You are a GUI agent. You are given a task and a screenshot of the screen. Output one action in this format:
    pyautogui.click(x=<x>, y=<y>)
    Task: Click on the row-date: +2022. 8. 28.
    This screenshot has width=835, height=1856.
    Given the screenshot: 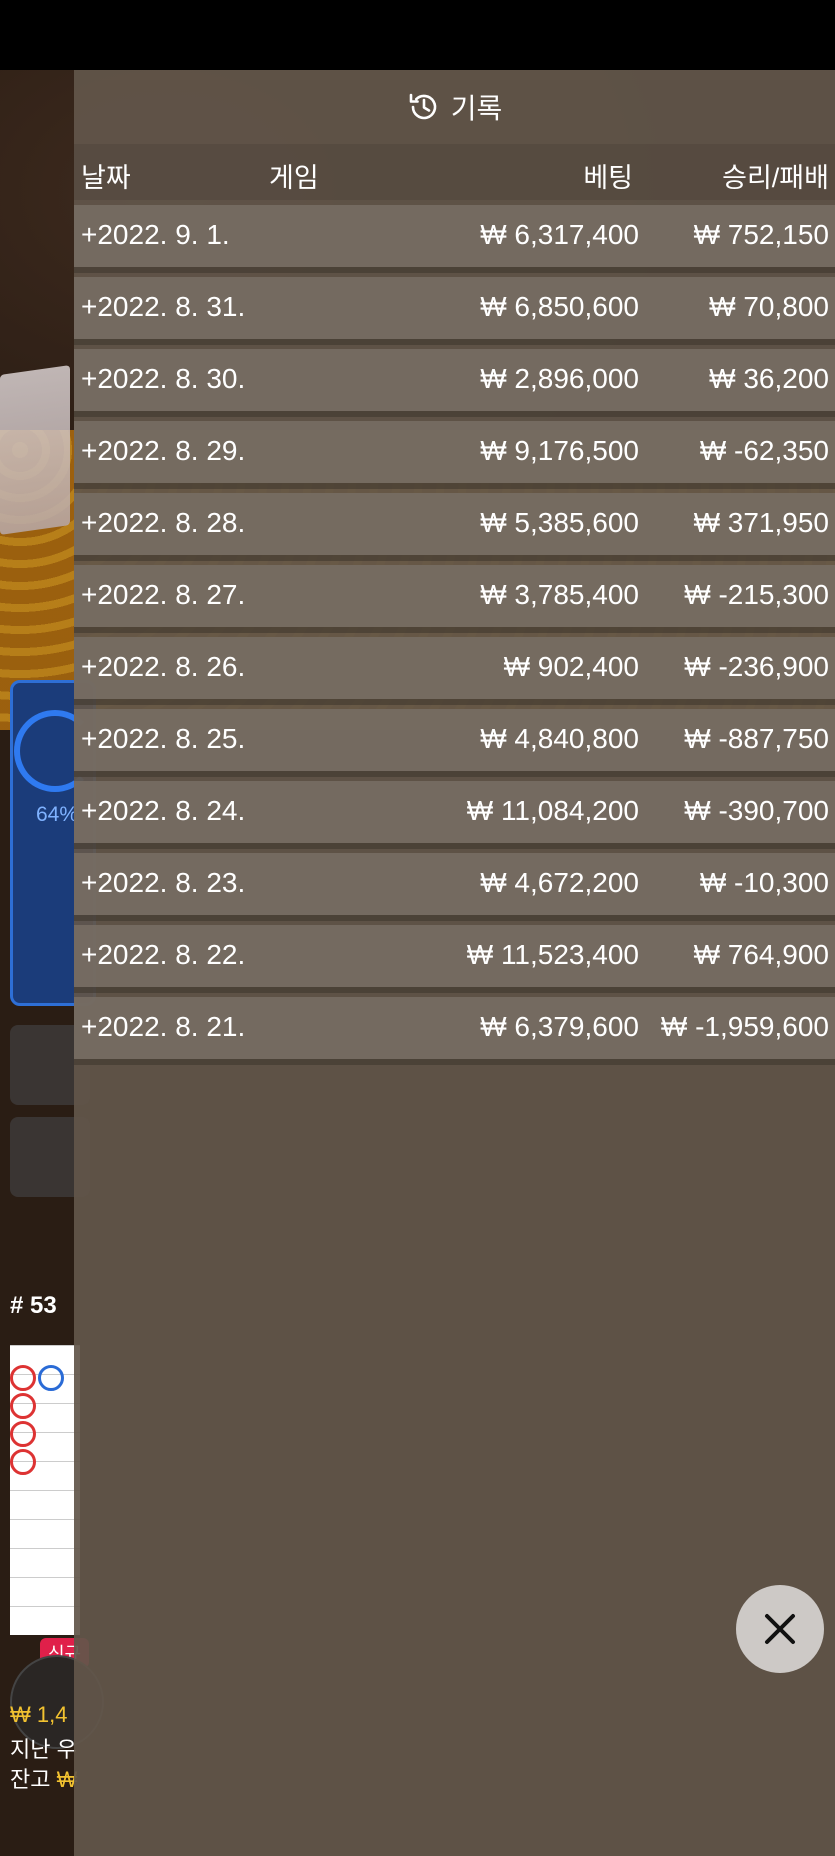 What is the action you would take?
    pyautogui.click(x=163, y=522)
    